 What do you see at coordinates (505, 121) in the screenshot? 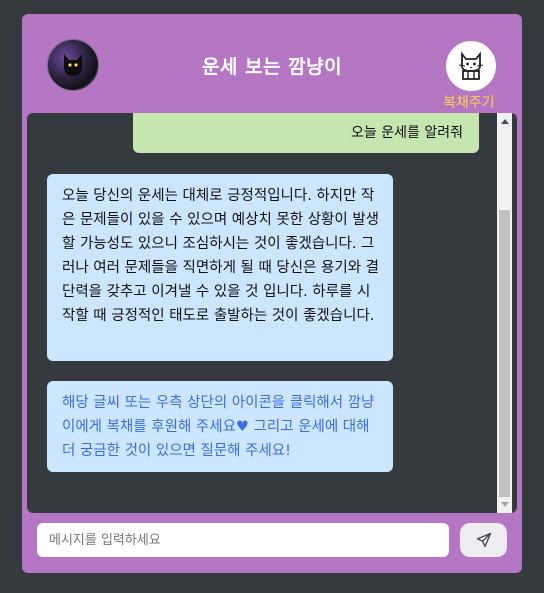
I see `scroll-up-icon` at bounding box center [505, 121].